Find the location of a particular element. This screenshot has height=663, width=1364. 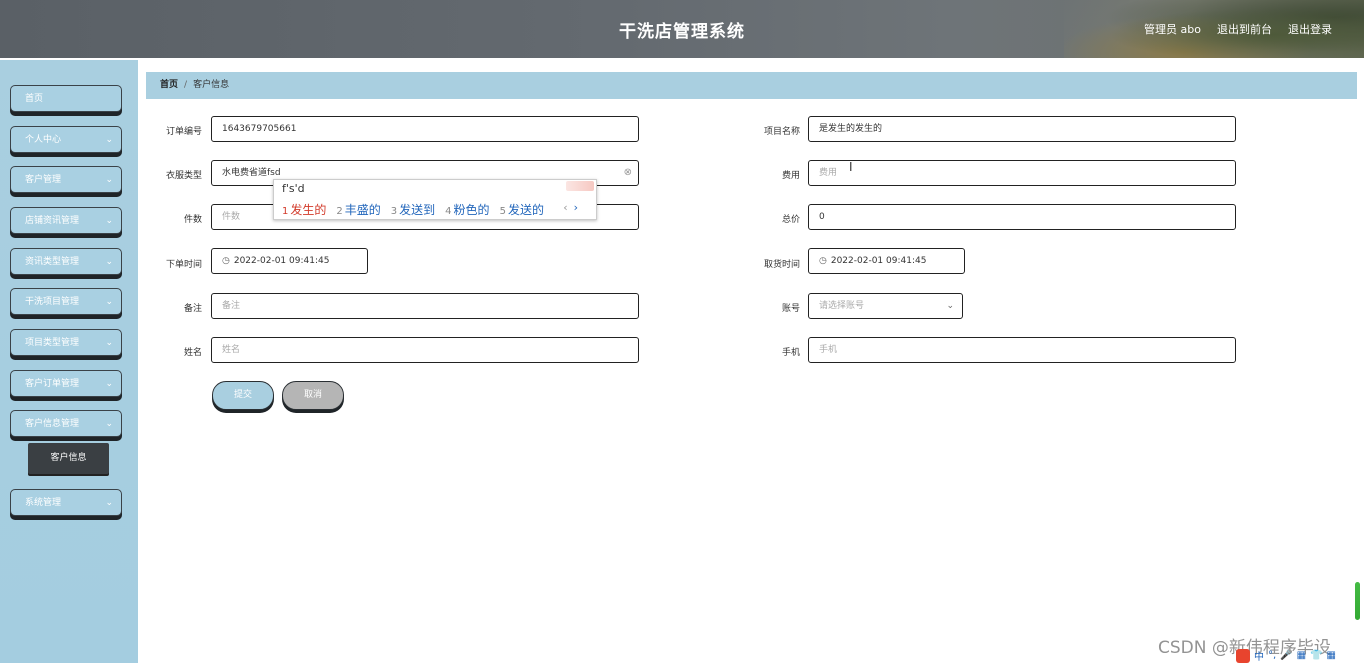

pickup-time-label: 取货时间 is located at coordinates (781, 265).